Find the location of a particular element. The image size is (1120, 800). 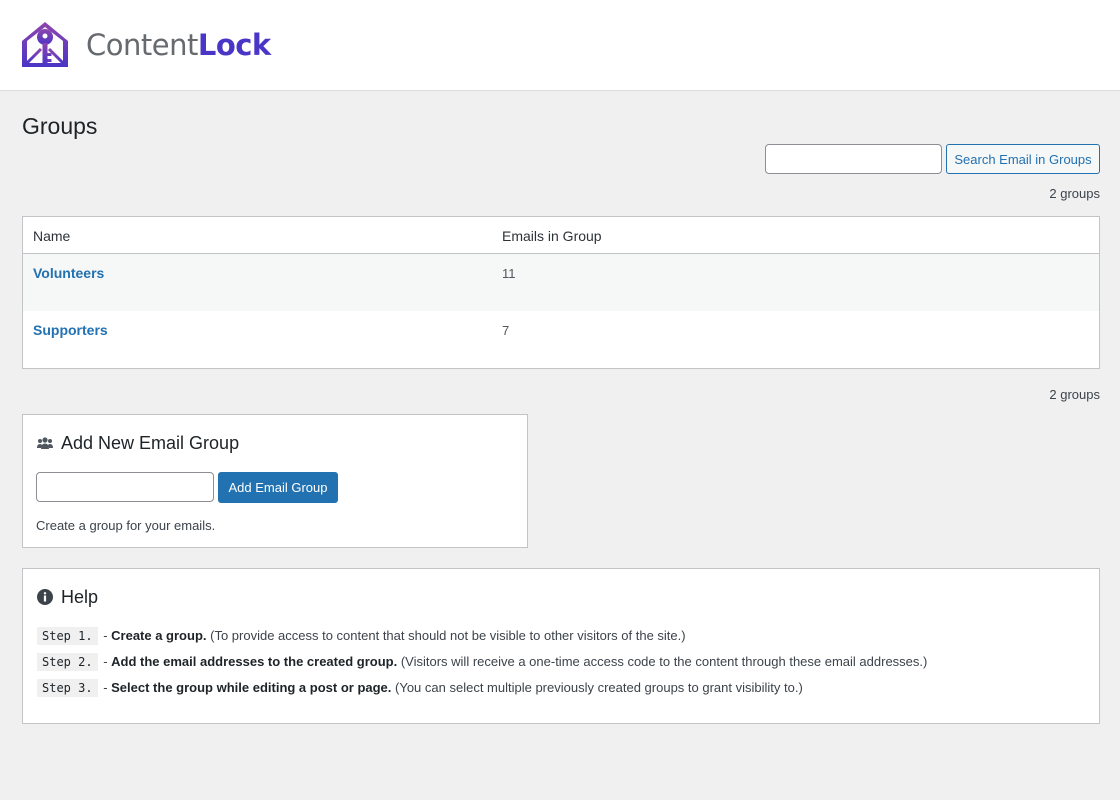

add-group-title: Add New Email Group is located at coordinates (150, 443).